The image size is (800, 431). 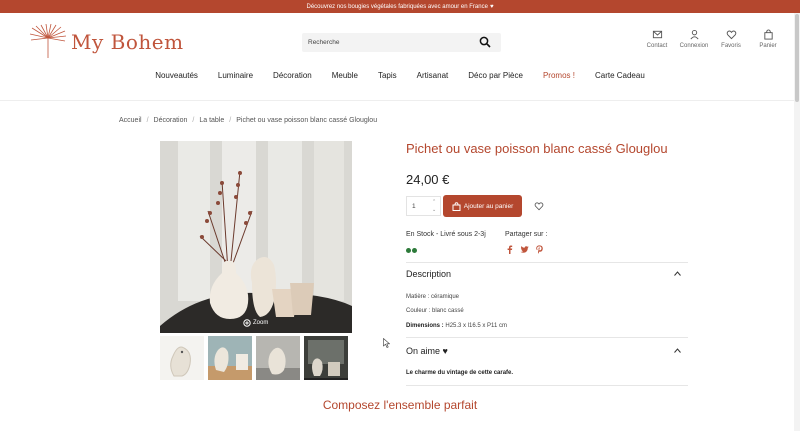 What do you see at coordinates (434, 210) in the screenshot?
I see `quantity-down-icon: ⌄` at bounding box center [434, 210].